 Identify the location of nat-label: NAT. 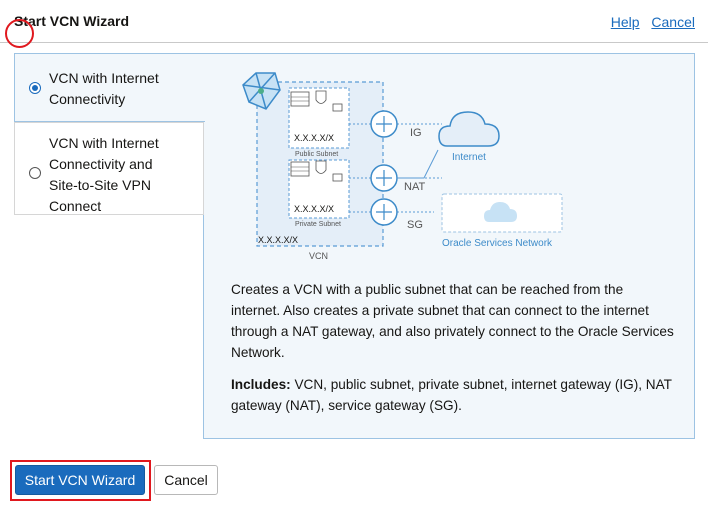
(414, 187).